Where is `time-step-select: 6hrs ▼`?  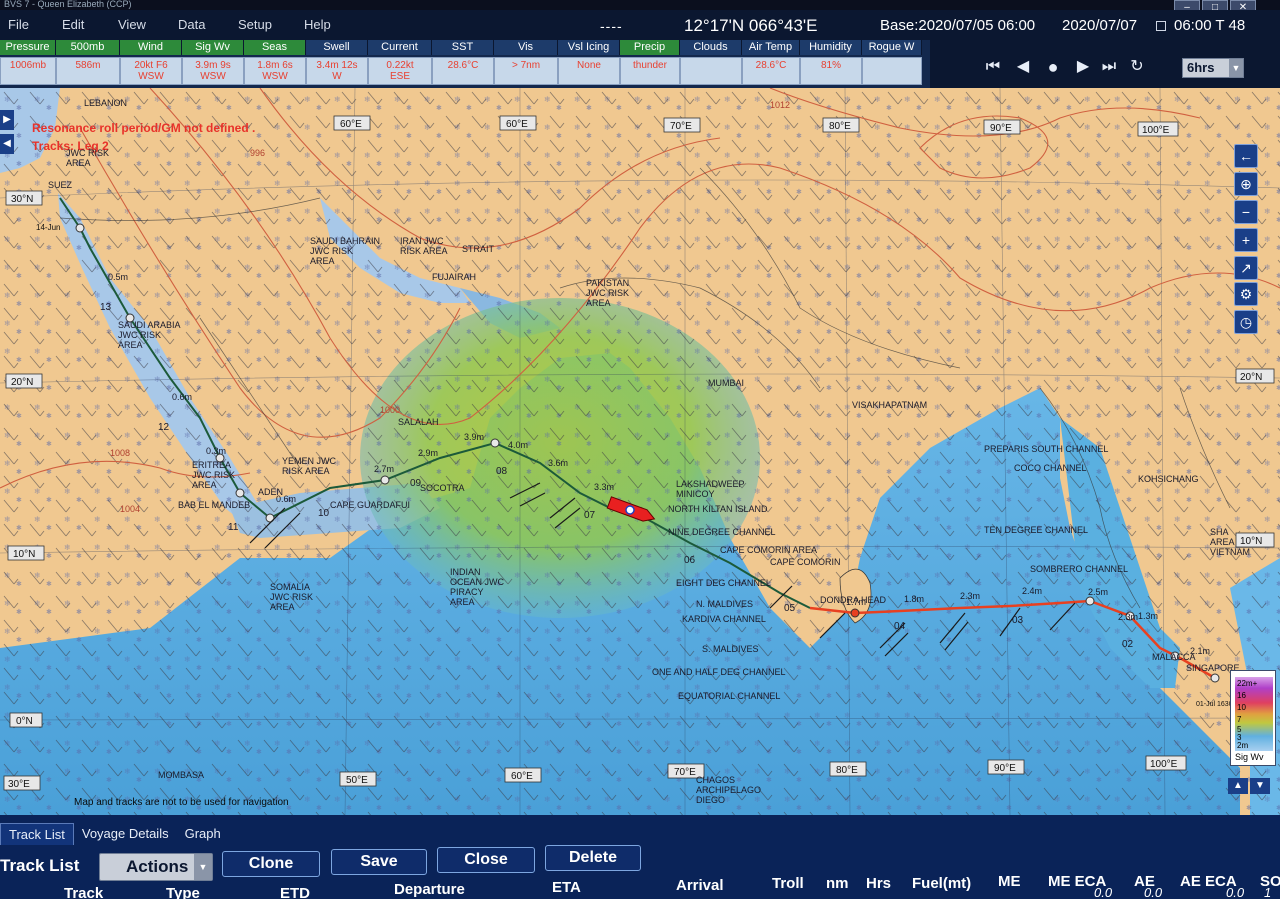
time-step-select: 6hrs ▼ is located at coordinates (1213, 68).